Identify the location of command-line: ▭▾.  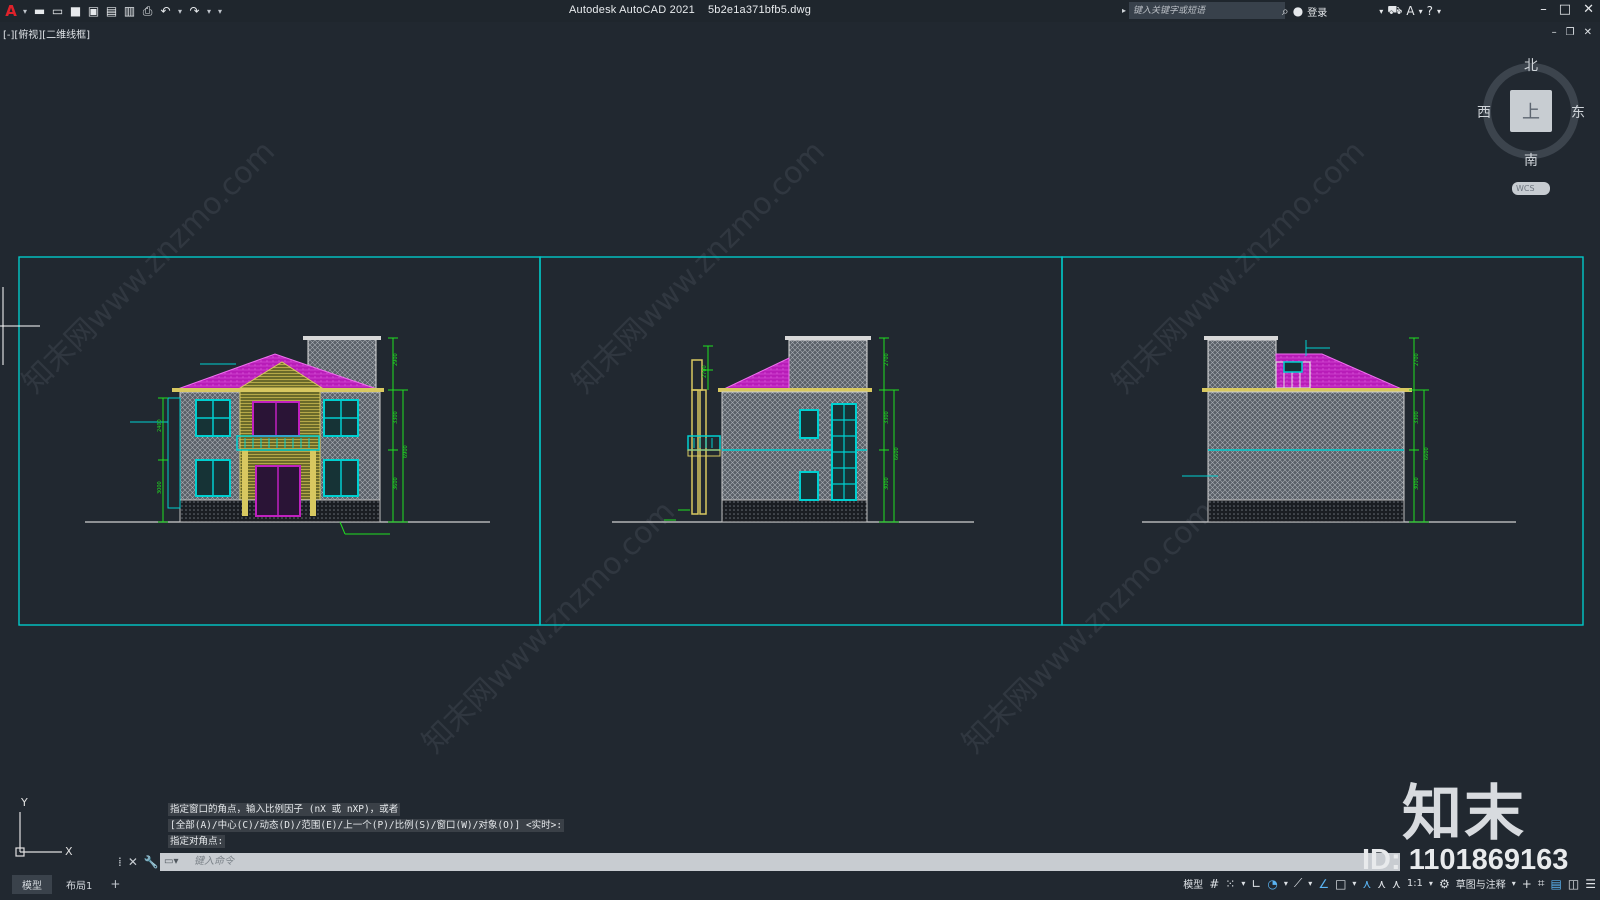
(780, 862).